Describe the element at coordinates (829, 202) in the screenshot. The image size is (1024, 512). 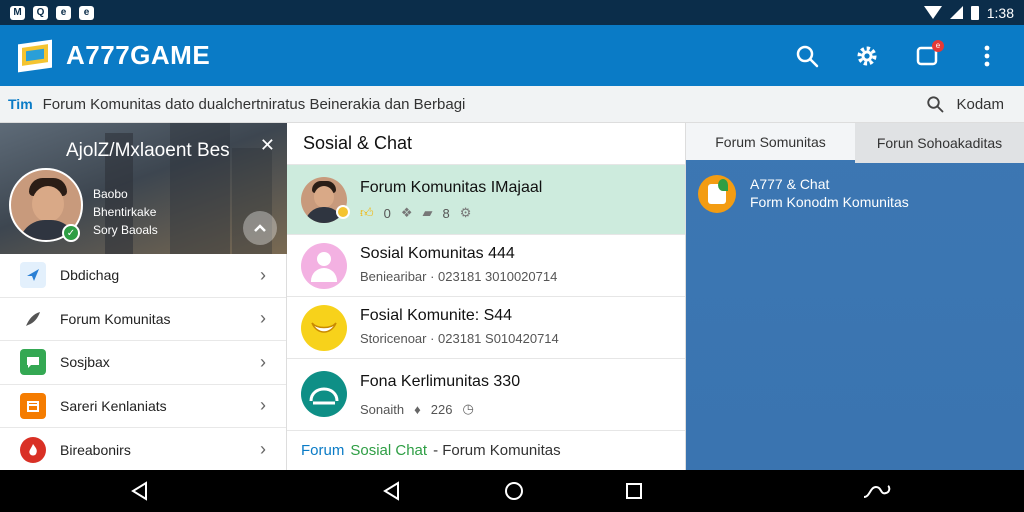
I see `right-item-subtitle: Form Konodm Komunitas` at that location.